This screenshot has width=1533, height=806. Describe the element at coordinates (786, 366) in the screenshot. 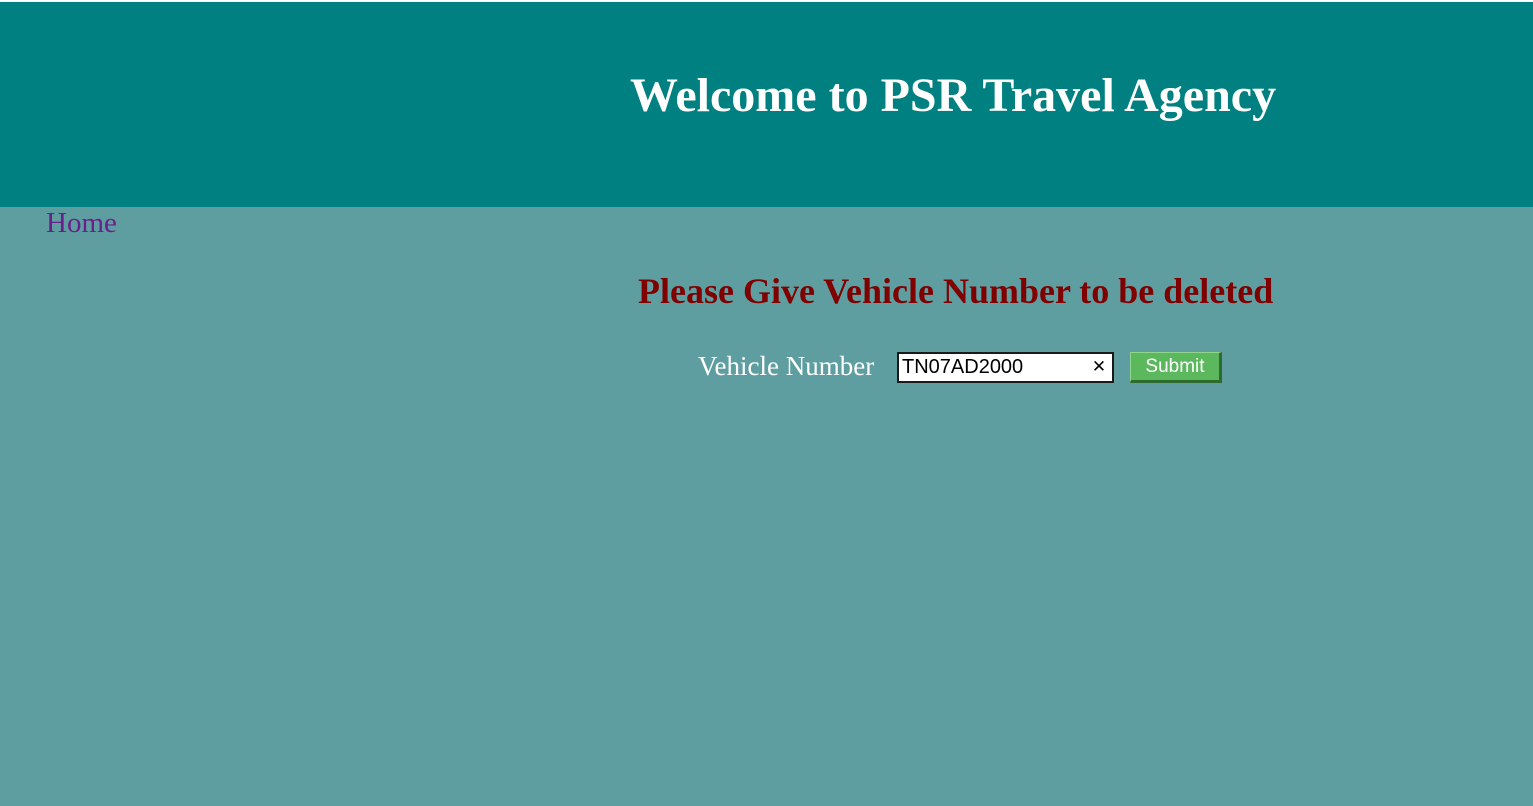

I see `vehicle-number-label: Vehicle Number` at that location.